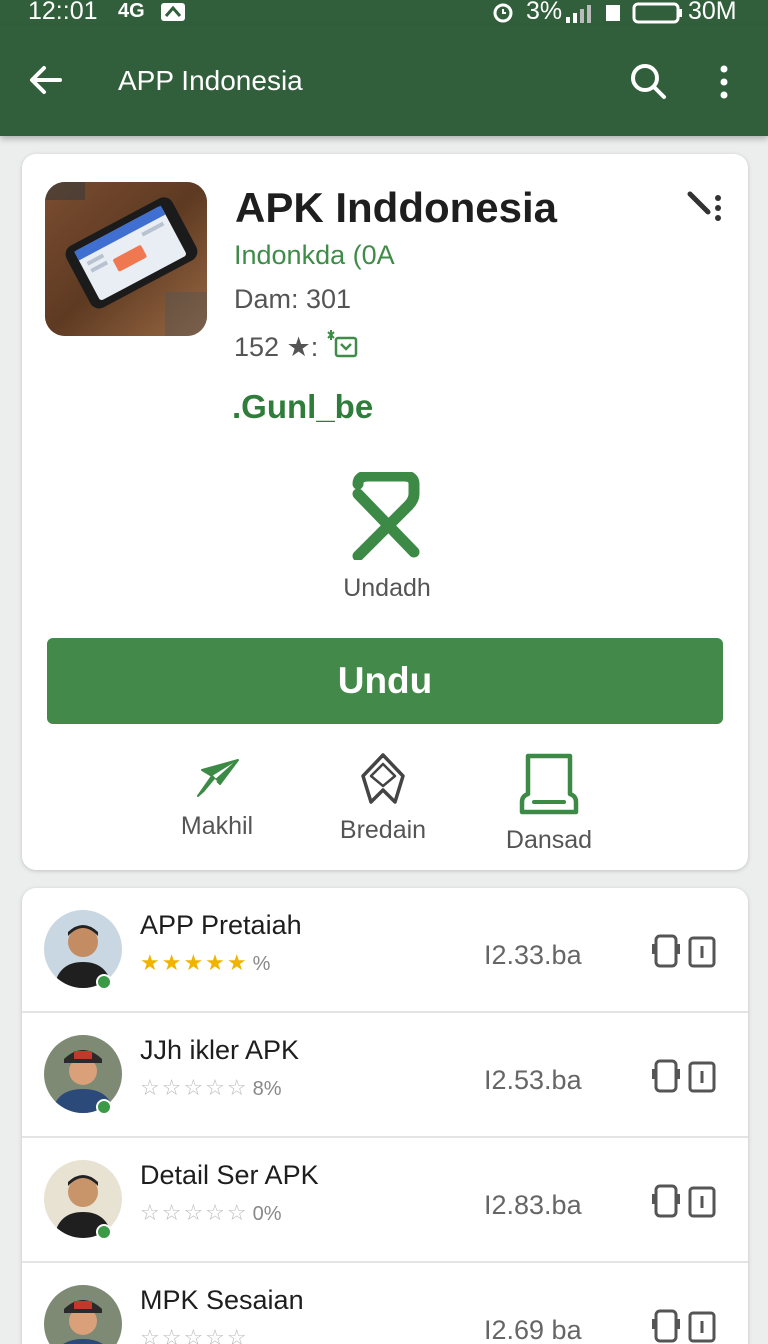 This screenshot has width=768, height=1344. What do you see at coordinates (267, 1089) in the screenshot?
I see `rating-percent: 8%` at bounding box center [267, 1089].